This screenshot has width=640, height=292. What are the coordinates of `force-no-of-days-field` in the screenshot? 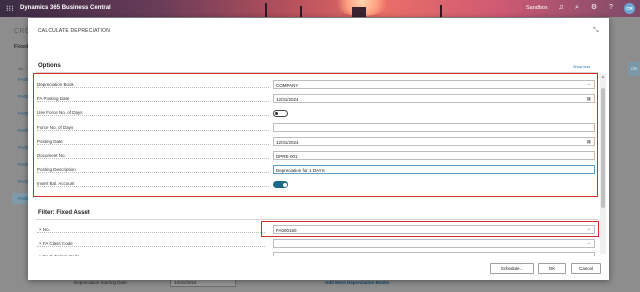 It's located at (434, 127).